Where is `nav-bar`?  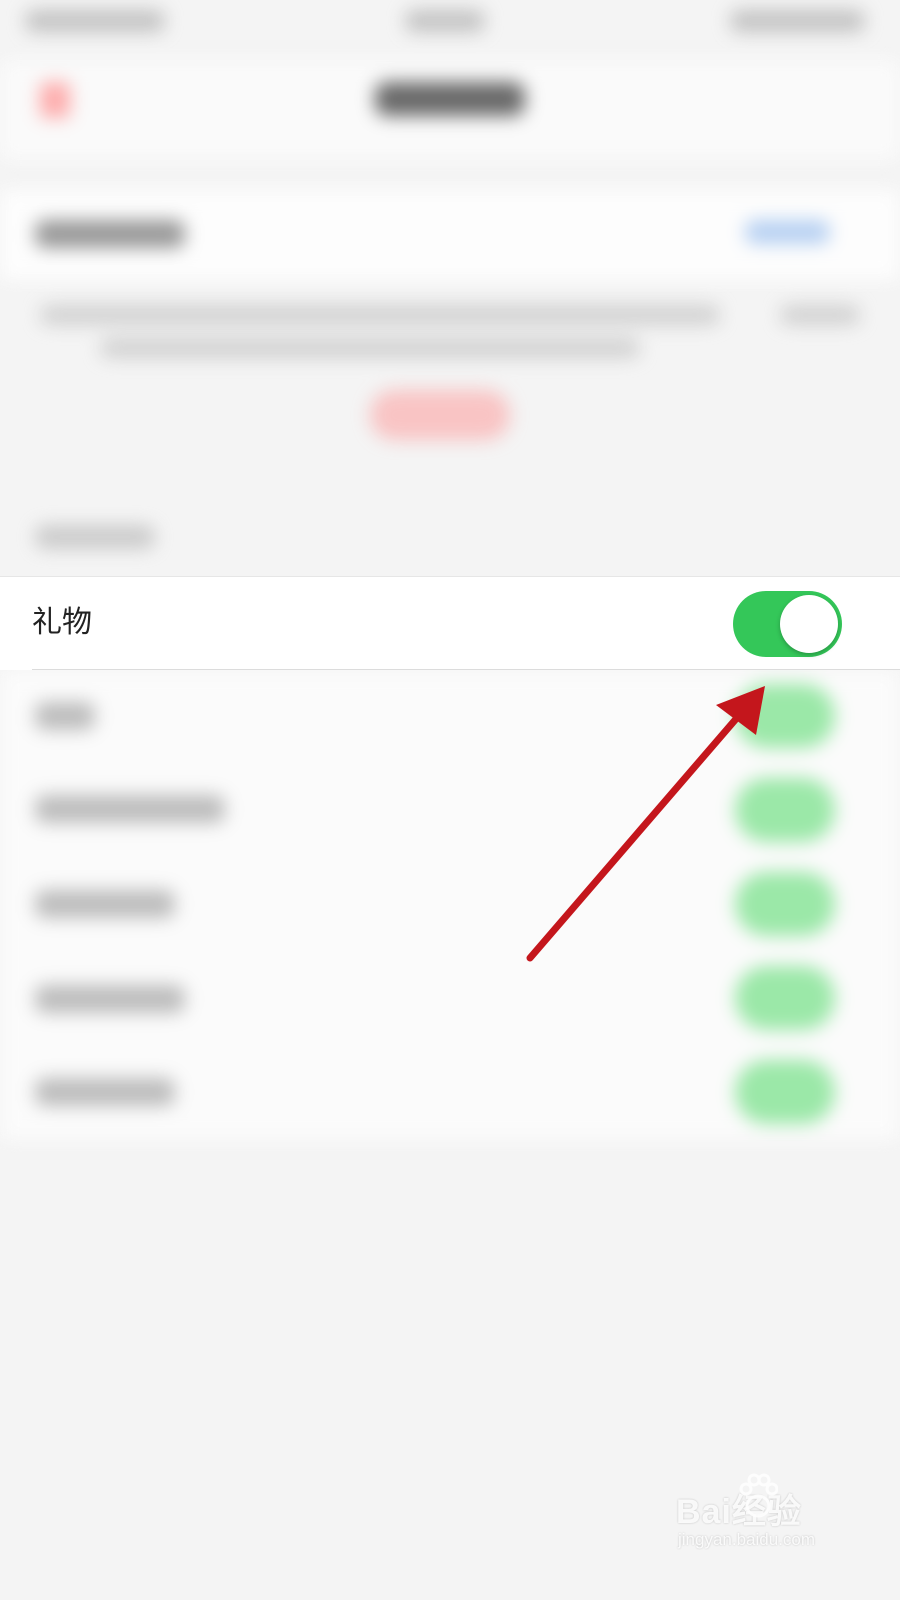
nav-bar is located at coordinates (450, 110).